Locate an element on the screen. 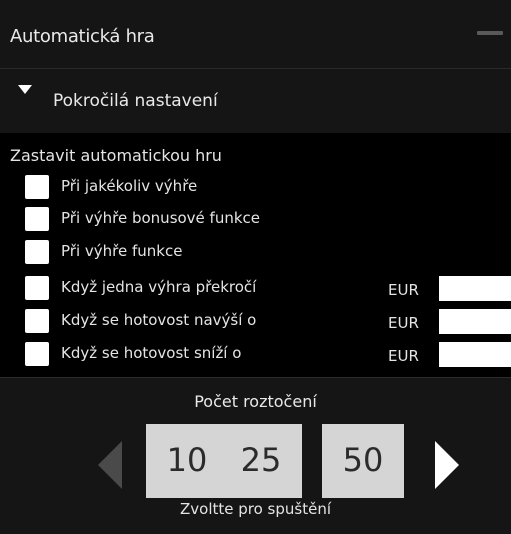 The height and width of the screenshot is (534, 511). stop-option-balance-decrease: Když se hotovost sníží o EUR is located at coordinates (268, 354).